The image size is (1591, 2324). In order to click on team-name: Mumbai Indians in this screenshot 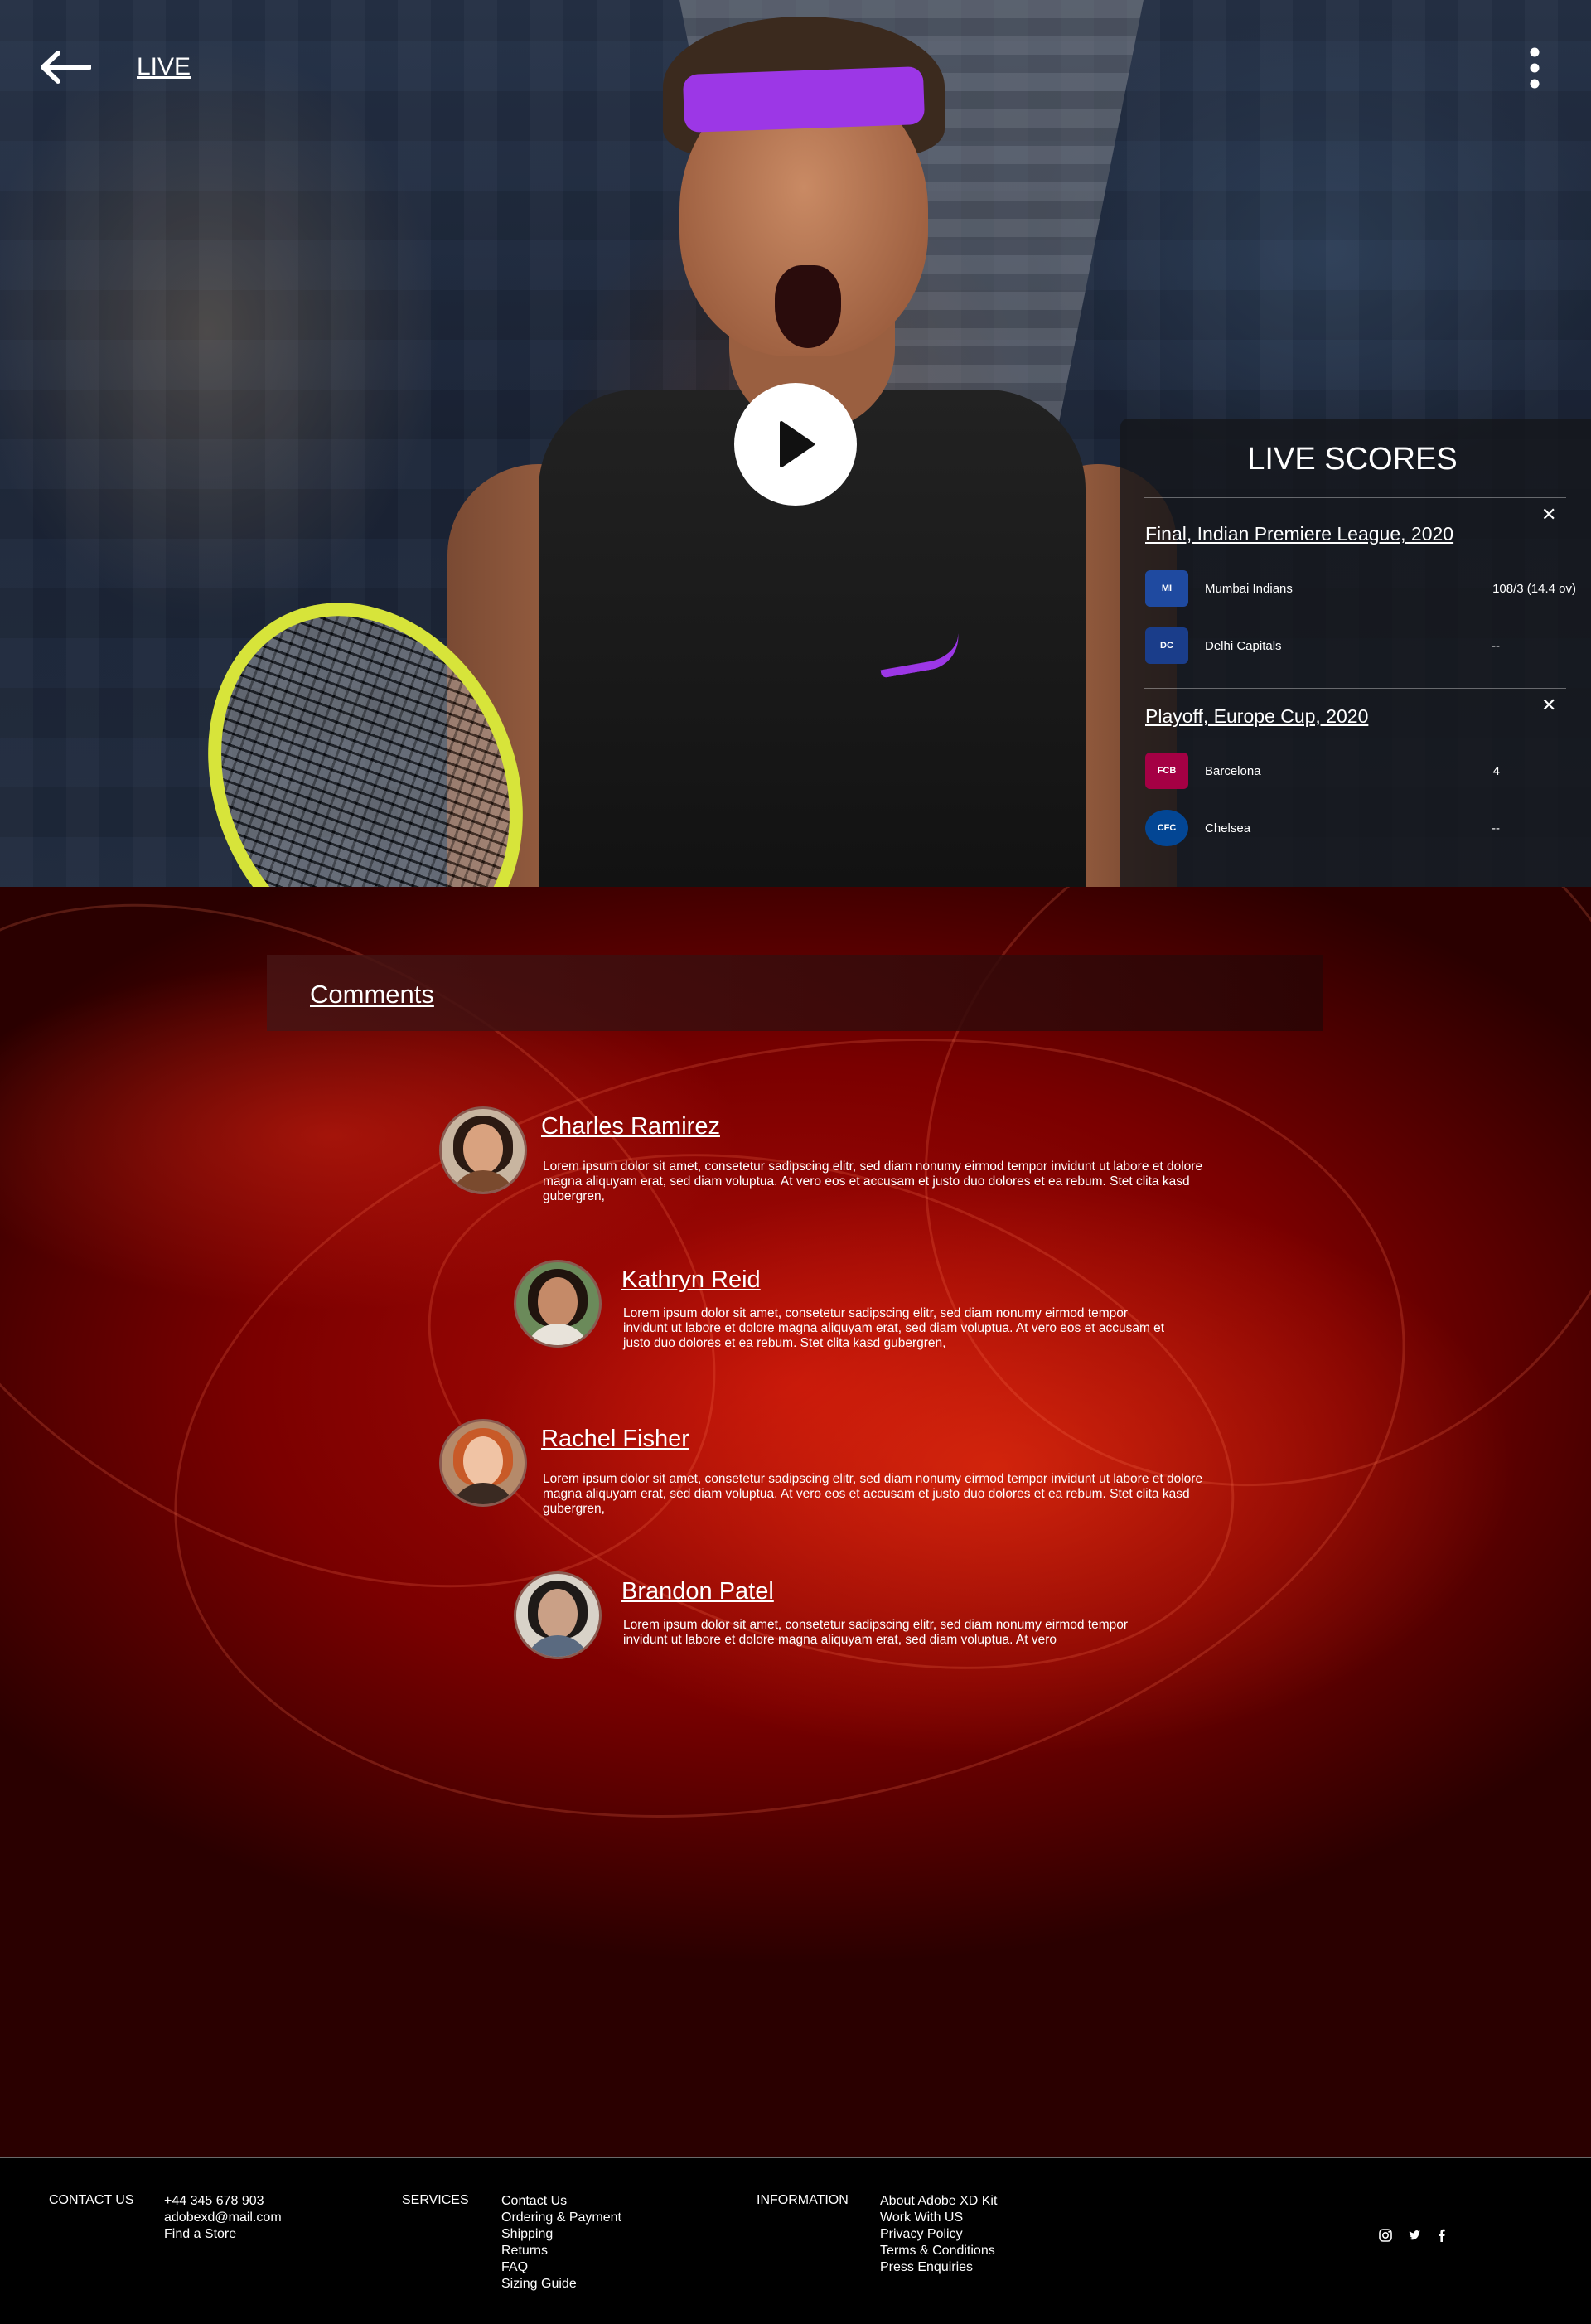, I will do `click(1249, 589)`.